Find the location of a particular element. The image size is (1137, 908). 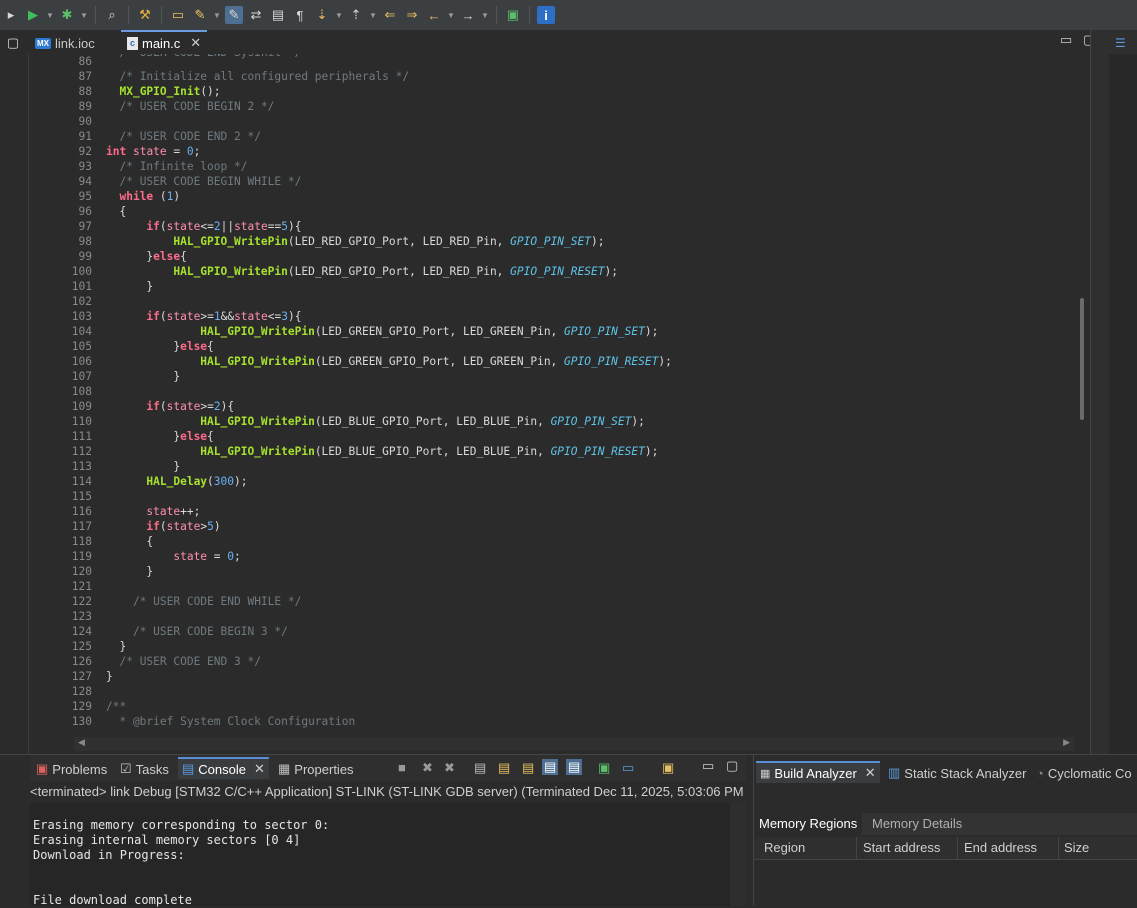

outline-icon: ☰ is located at coordinates (1120, 43).